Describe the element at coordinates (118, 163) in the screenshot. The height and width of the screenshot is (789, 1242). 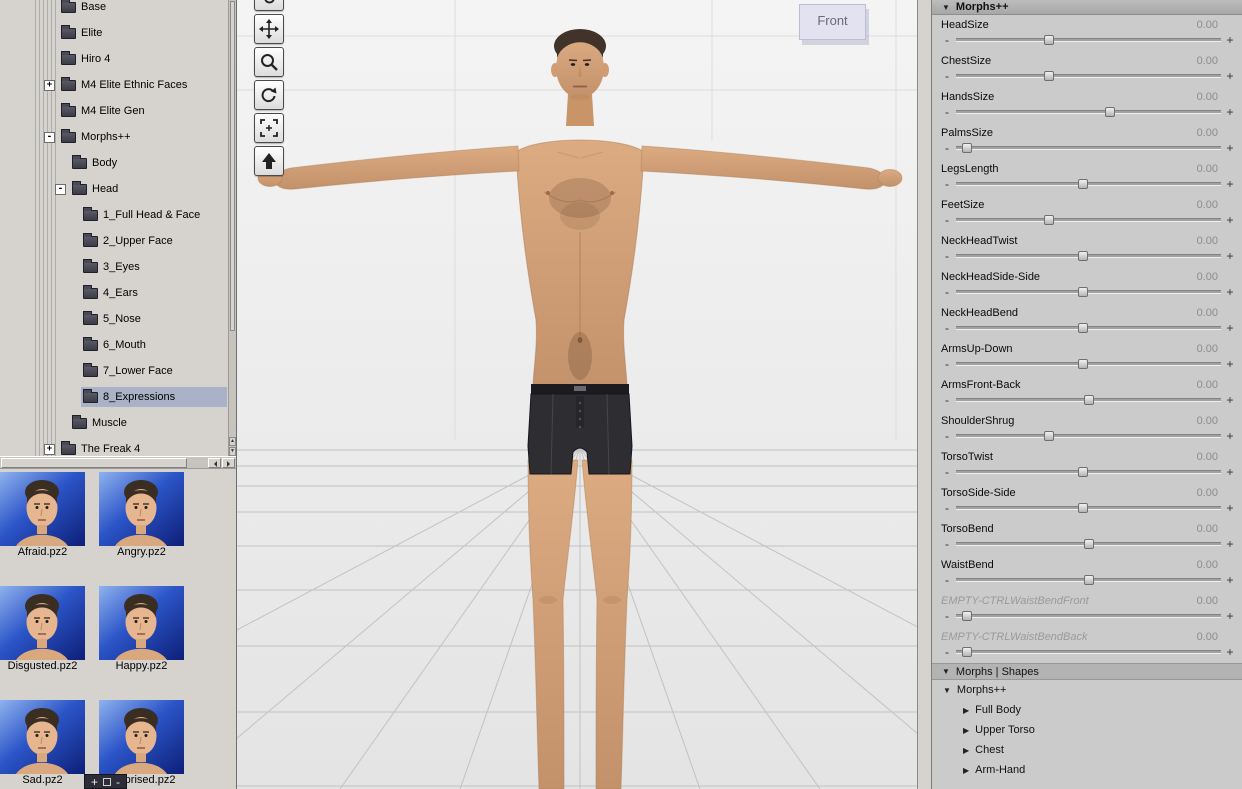
I see `tree-item: Body` at that location.